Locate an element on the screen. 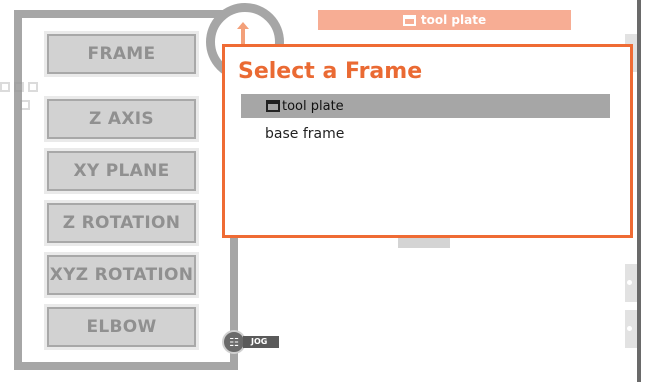  mode-button-xy-plane: XY PLANE is located at coordinates (121, 171).